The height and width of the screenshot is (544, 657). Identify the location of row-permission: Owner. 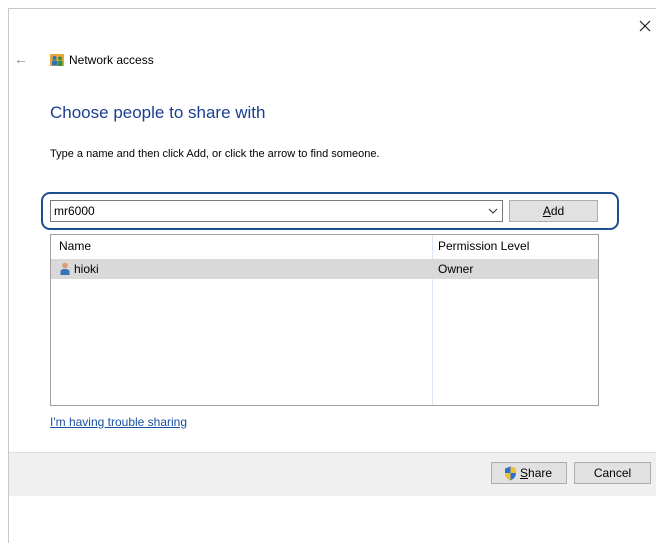
(455, 269).